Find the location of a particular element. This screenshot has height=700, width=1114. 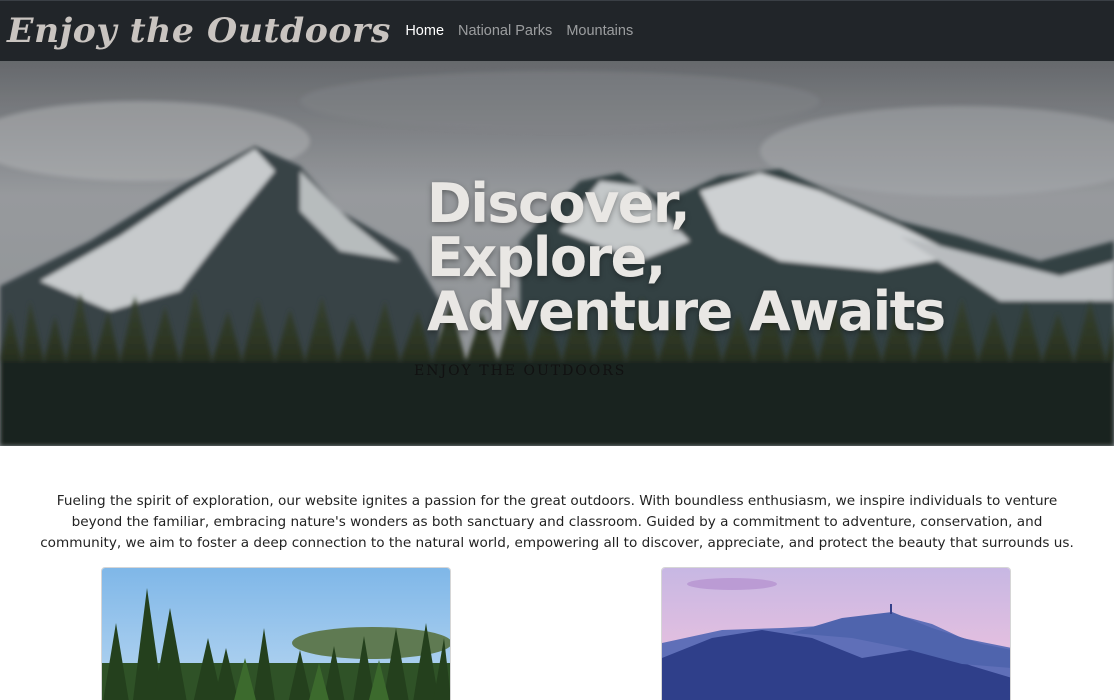

mountain-card is located at coordinates (836, 633).